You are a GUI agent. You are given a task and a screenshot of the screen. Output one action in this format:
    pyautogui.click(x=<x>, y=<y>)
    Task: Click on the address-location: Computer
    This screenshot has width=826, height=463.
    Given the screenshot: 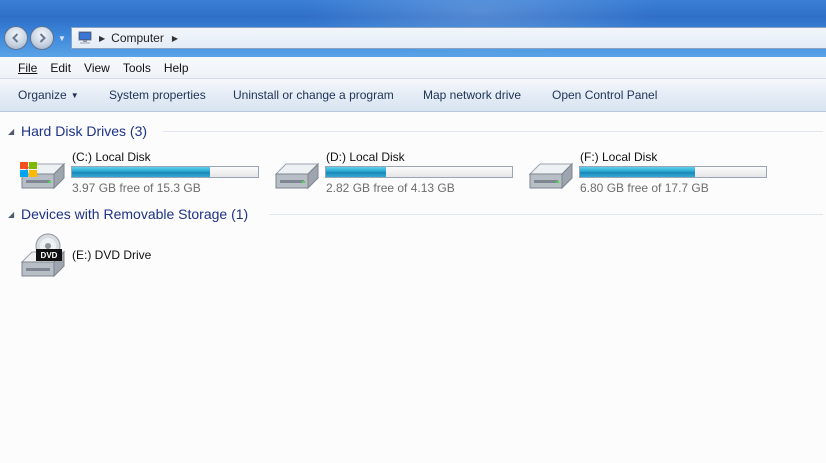 What is the action you would take?
    pyautogui.click(x=137, y=38)
    